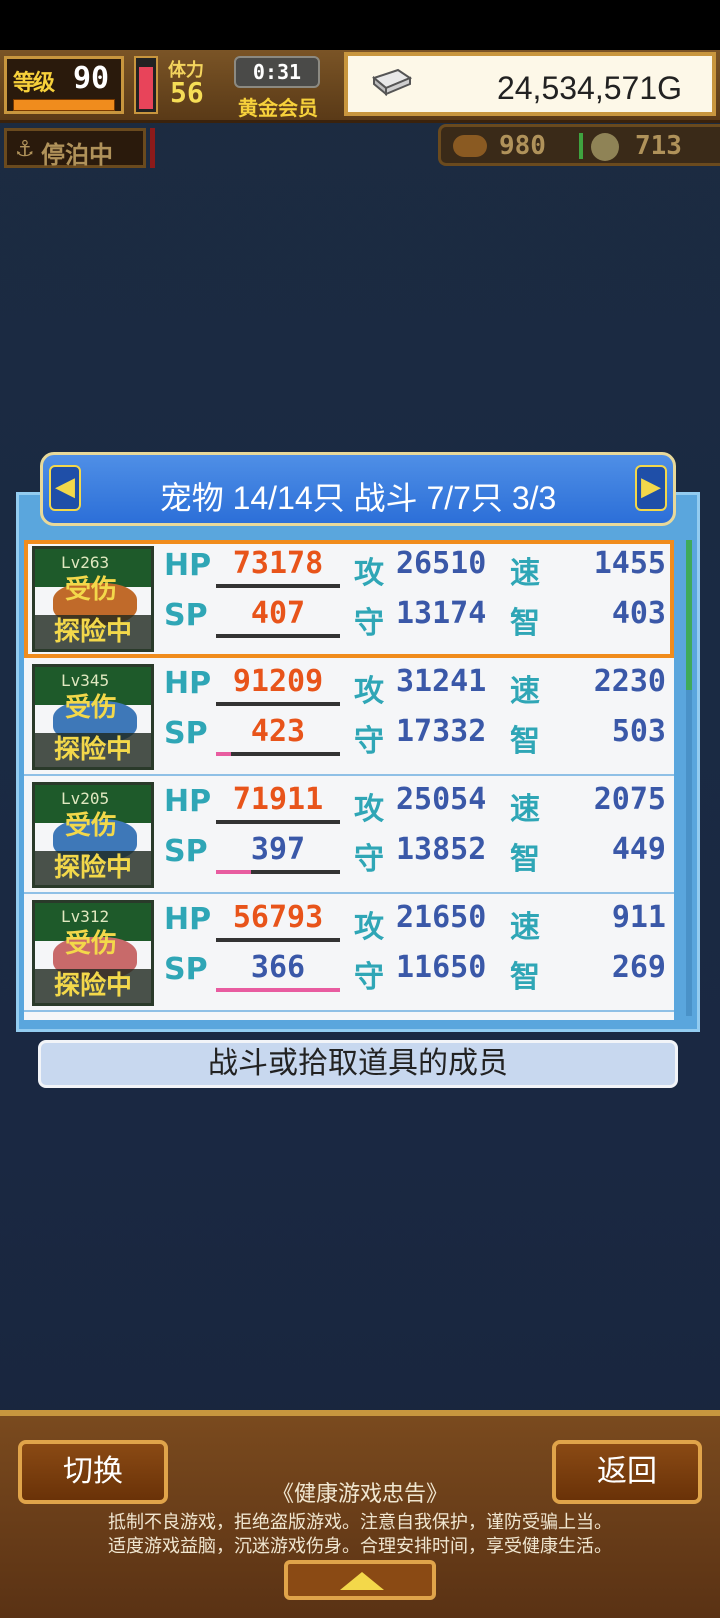 The image size is (720, 1618). Describe the element at coordinates (34, 83) in the screenshot. I see `level-label: 等级` at that location.